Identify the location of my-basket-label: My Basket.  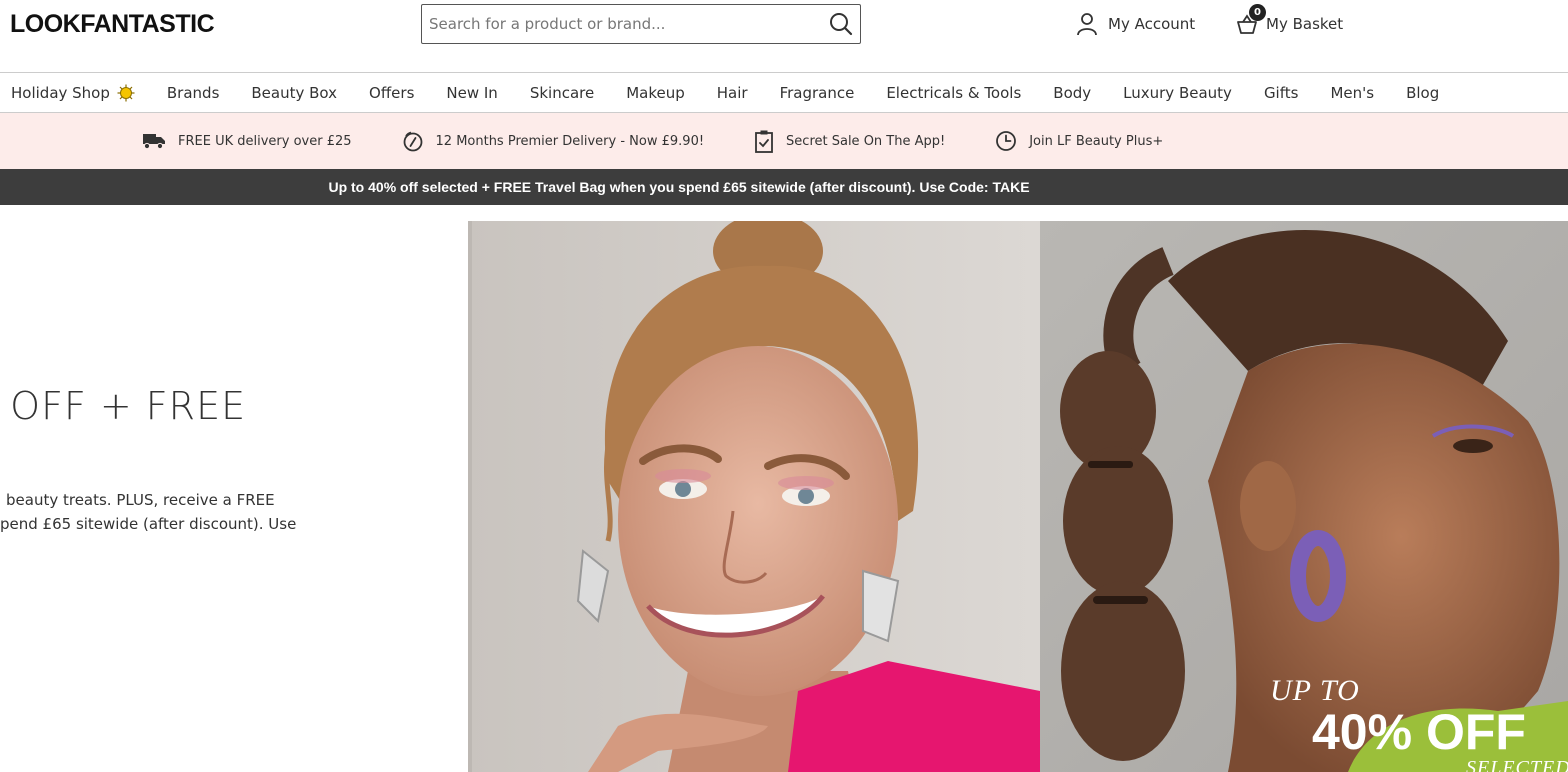
(1305, 24).